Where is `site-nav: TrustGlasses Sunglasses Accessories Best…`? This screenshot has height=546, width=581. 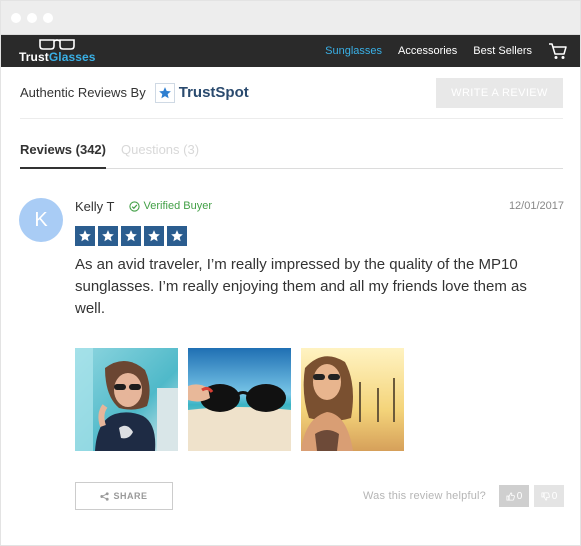
site-nav: TrustGlasses Sunglasses Accessories Best… is located at coordinates (290, 51).